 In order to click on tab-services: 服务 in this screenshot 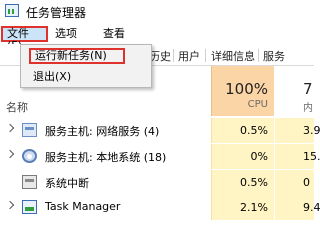, I will do `click(274, 56)`.